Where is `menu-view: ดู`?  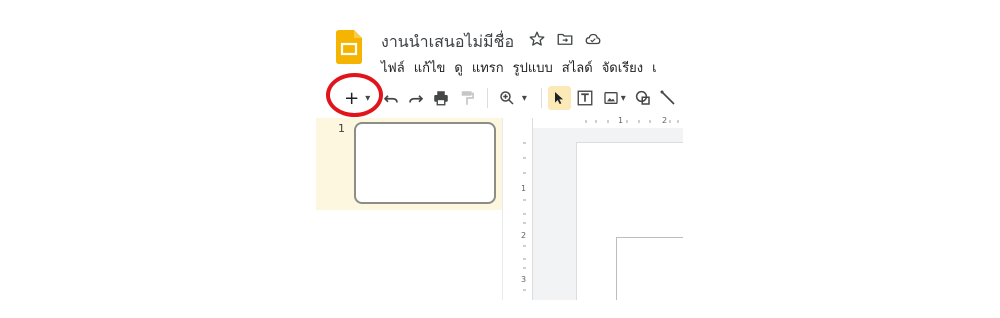
menu-view: ดู is located at coordinates (458, 67).